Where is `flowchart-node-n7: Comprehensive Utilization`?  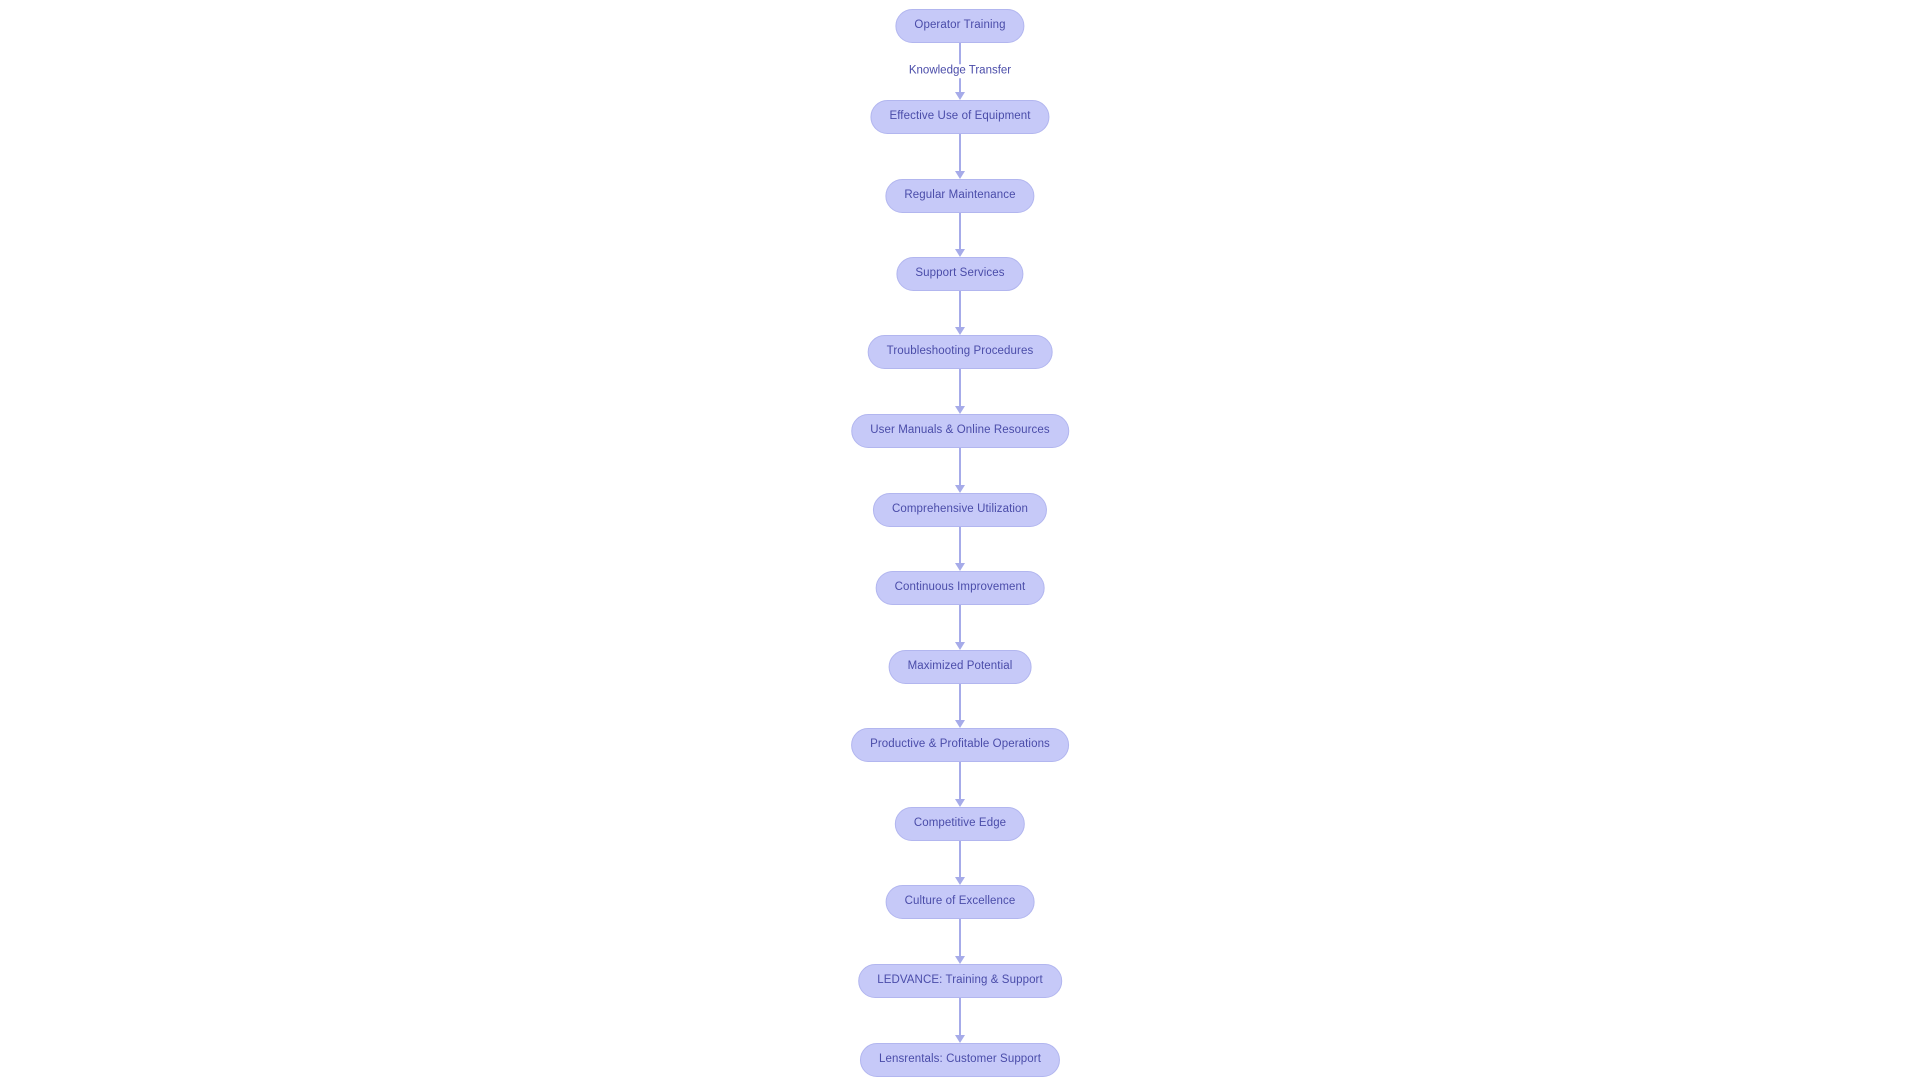
flowchart-node-n7: Comprehensive Utilization is located at coordinates (960, 510).